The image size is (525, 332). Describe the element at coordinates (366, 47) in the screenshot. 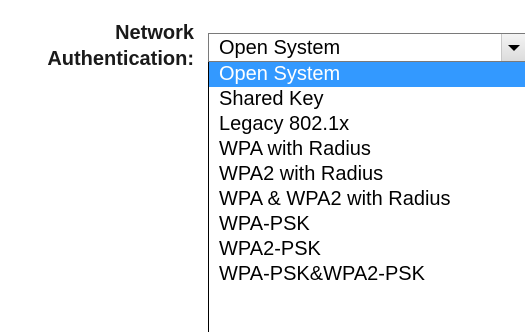

I see `network-authentication-select: Open System` at that location.